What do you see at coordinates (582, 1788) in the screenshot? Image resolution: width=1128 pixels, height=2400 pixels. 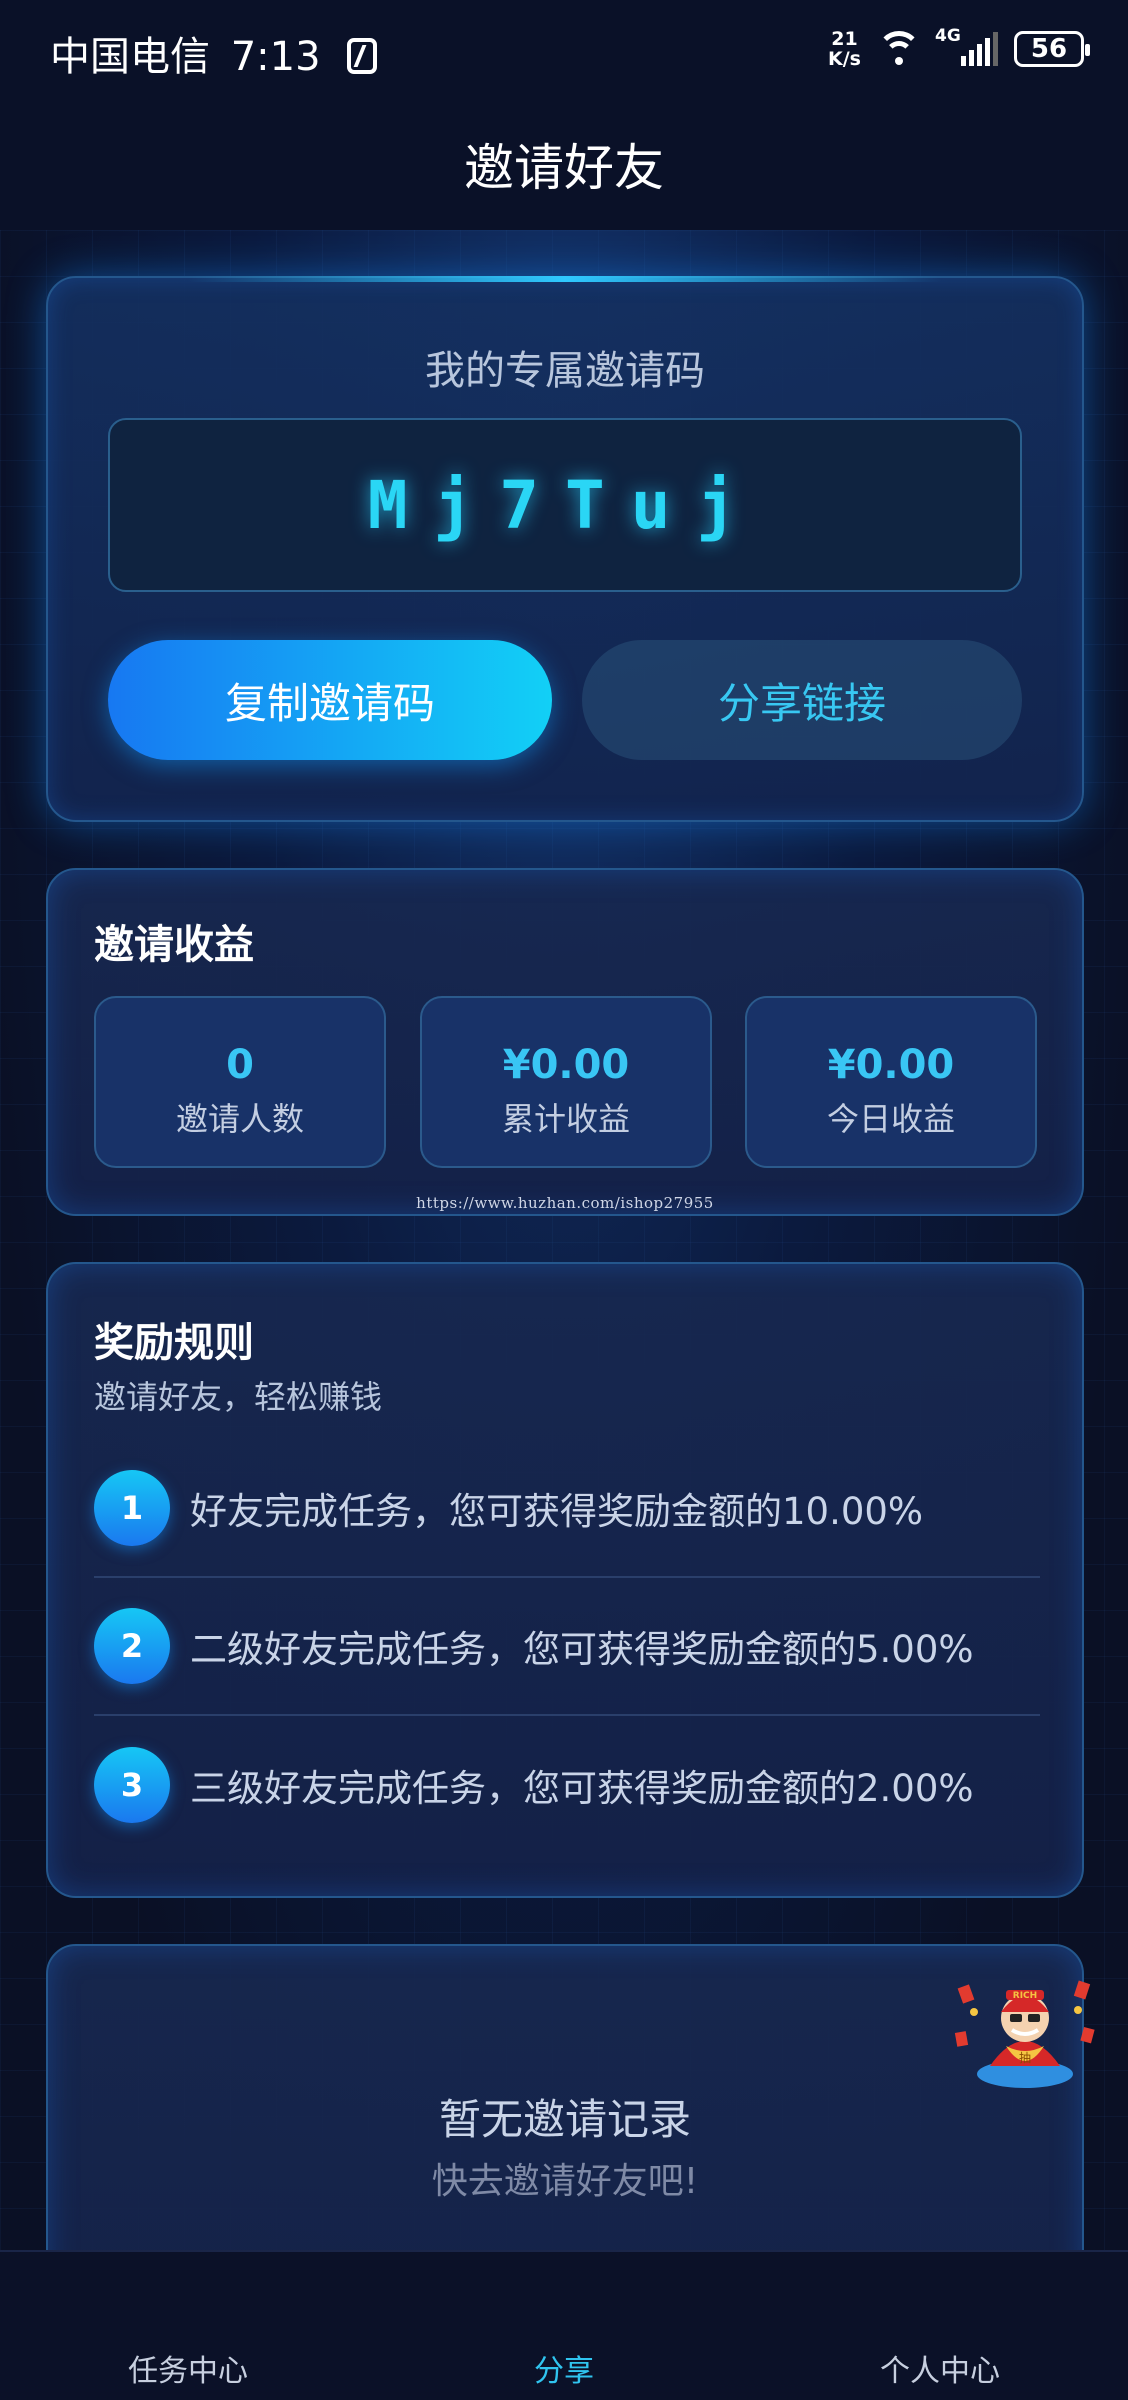 I see `rule-text: 三级好友完成任务，您可获得奖励金额的2.00%` at bounding box center [582, 1788].